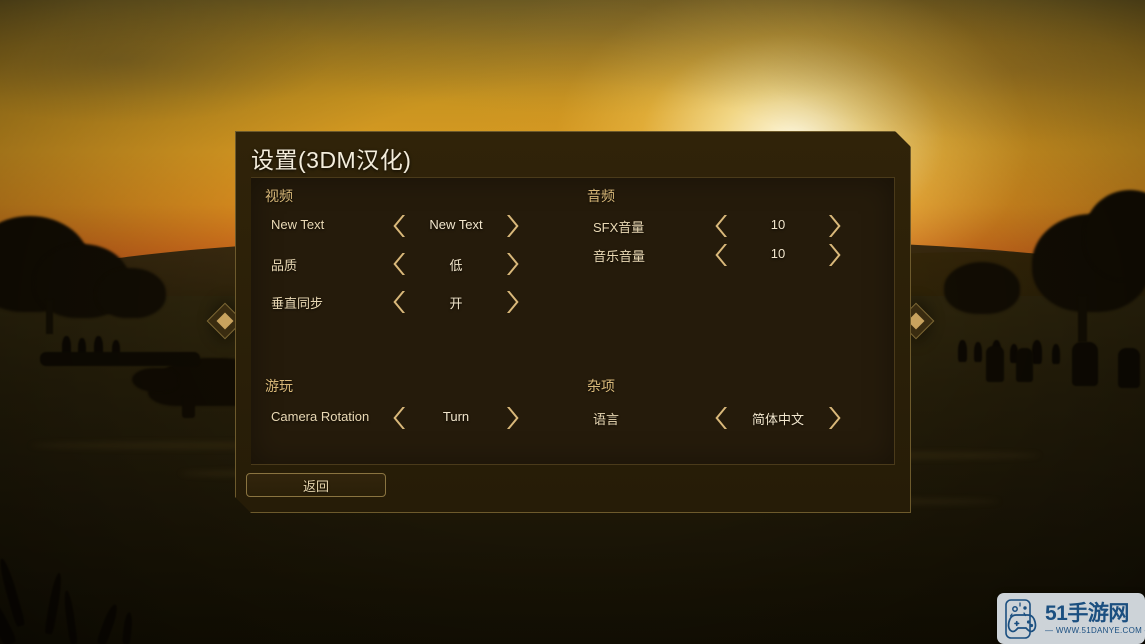 The width and height of the screenshot is (1145, 644). I want to click on watermark-text: 51手游网 — WWW.51DANYE.COM —, so click(1095, 619).